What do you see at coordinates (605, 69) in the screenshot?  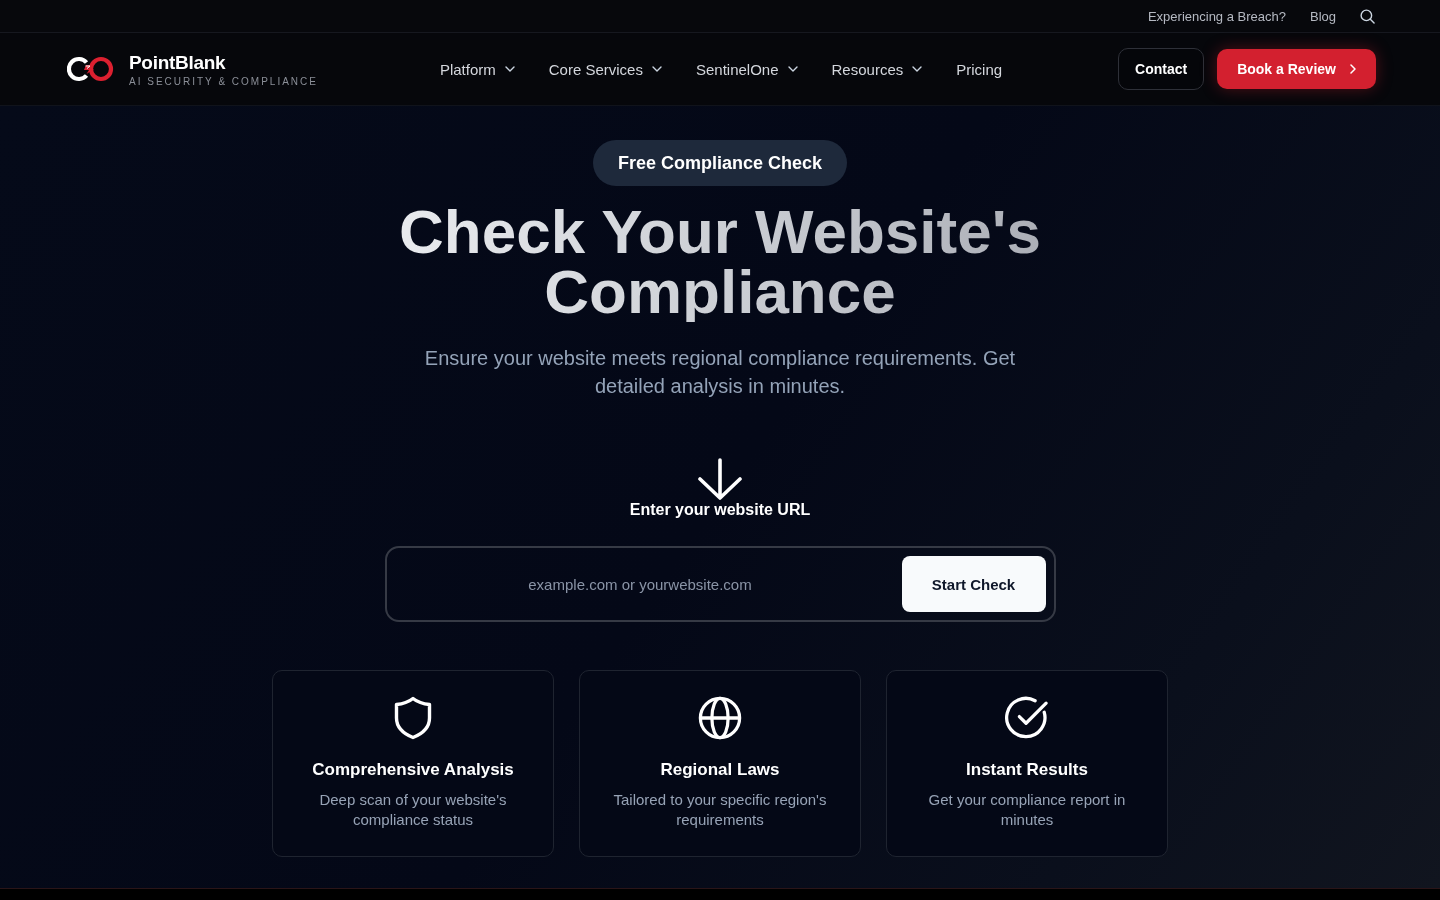 I see `nav-menu-item: Core Services` at bounding box center [605, 69].